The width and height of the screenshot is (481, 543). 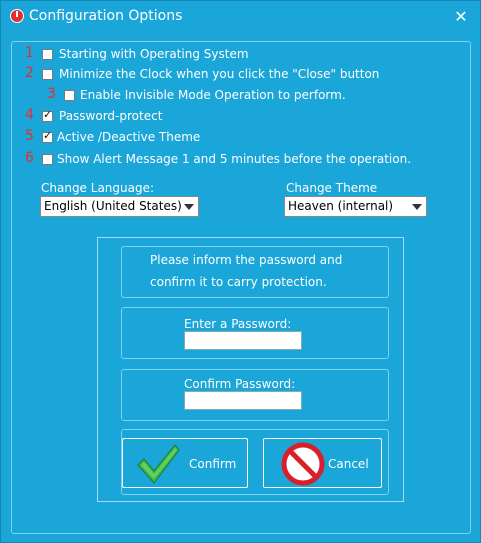 I want to click on confirm-button: Confirm, so click(x=185, y=463).